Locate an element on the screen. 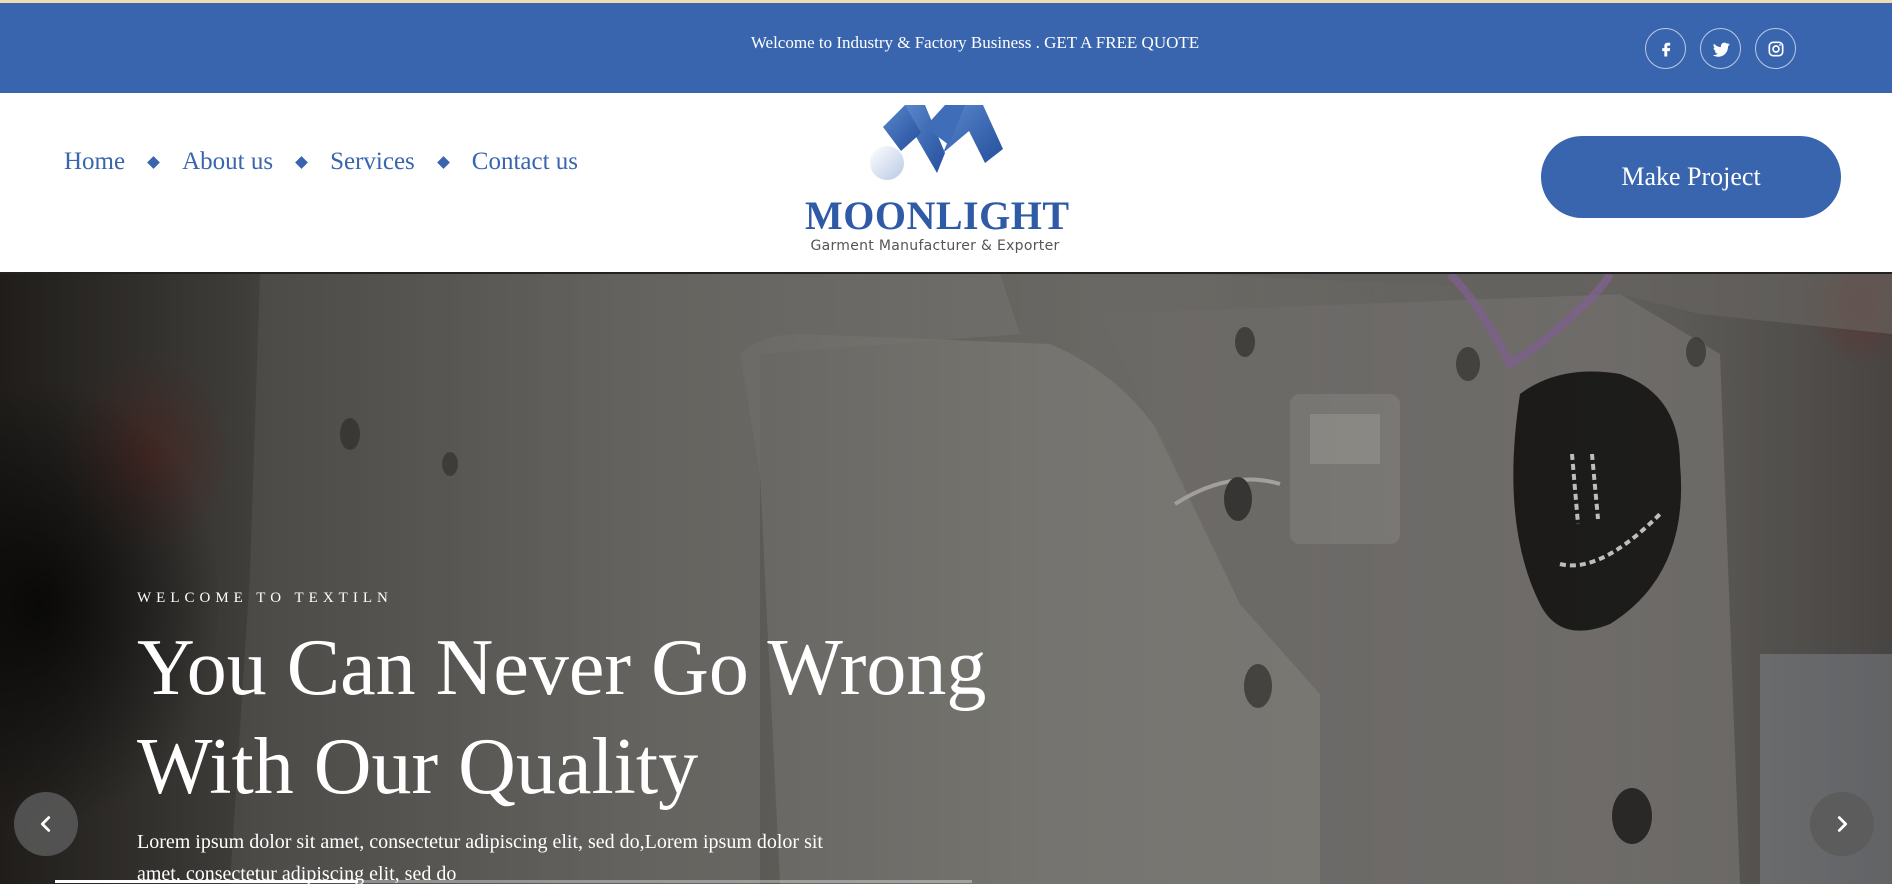  logo-tagline: Garment Manufacturer & Exporter is located at coordinates (935, 246).